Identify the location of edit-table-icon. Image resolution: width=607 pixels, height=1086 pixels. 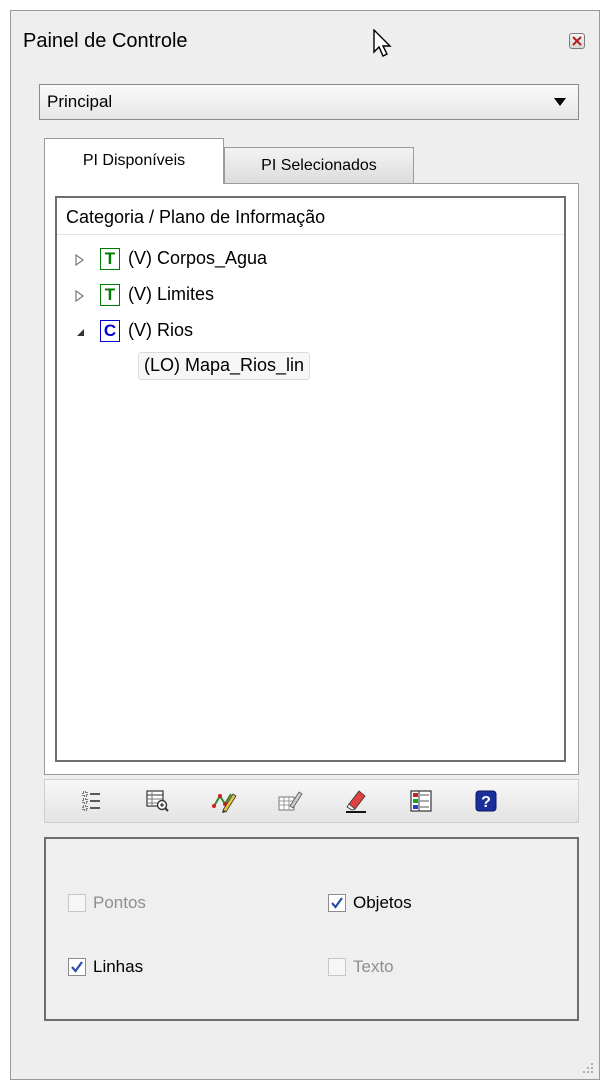
(290, 801).